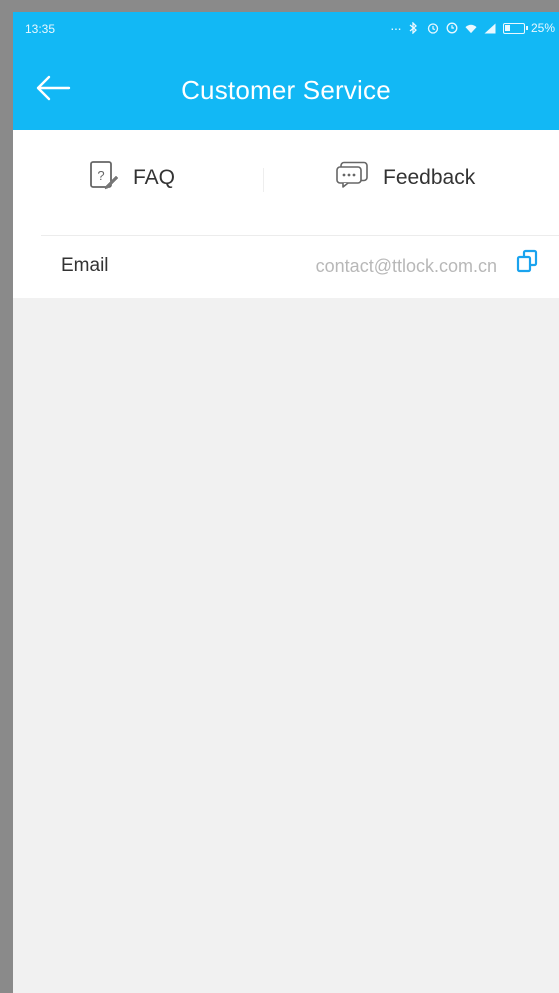 The width and height of the screenshot is (559, 993). Describe the element at coordinates (286, 177) in the screenshot. I see `service-tabs: ? FAQ Feedback` at that location.